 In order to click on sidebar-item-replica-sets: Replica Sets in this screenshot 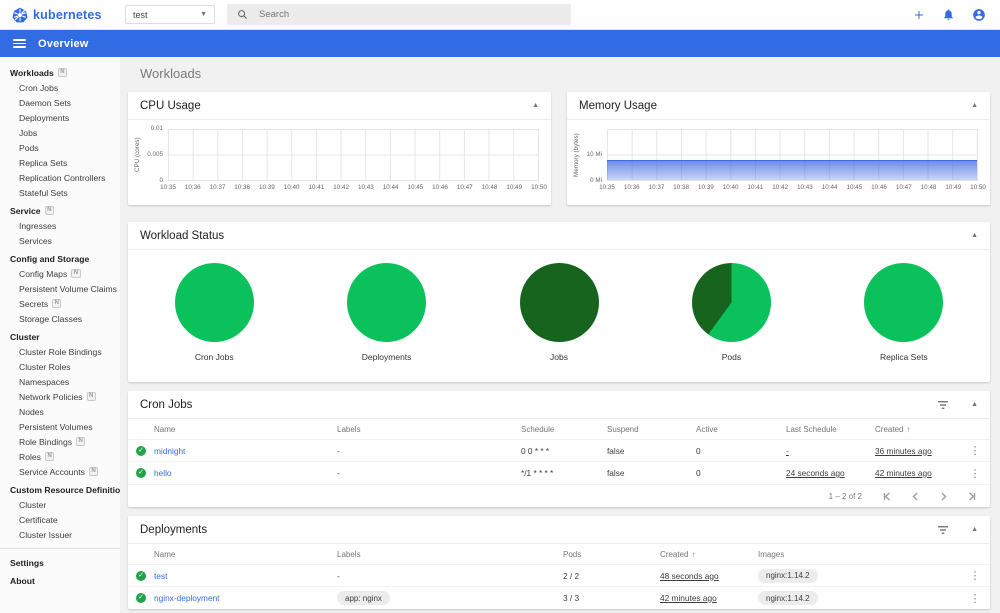, I will do `click(60, 162)`.